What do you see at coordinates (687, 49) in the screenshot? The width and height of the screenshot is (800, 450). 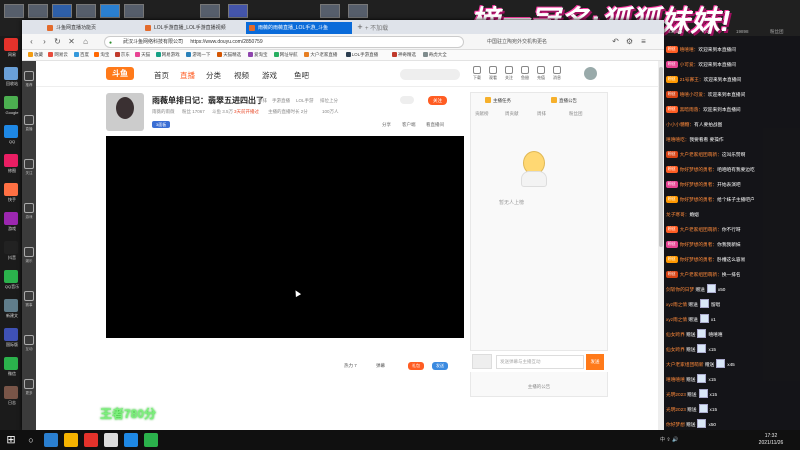 I see `chat-username: 嘻嘻嘻` at bounding box center [687, 49].